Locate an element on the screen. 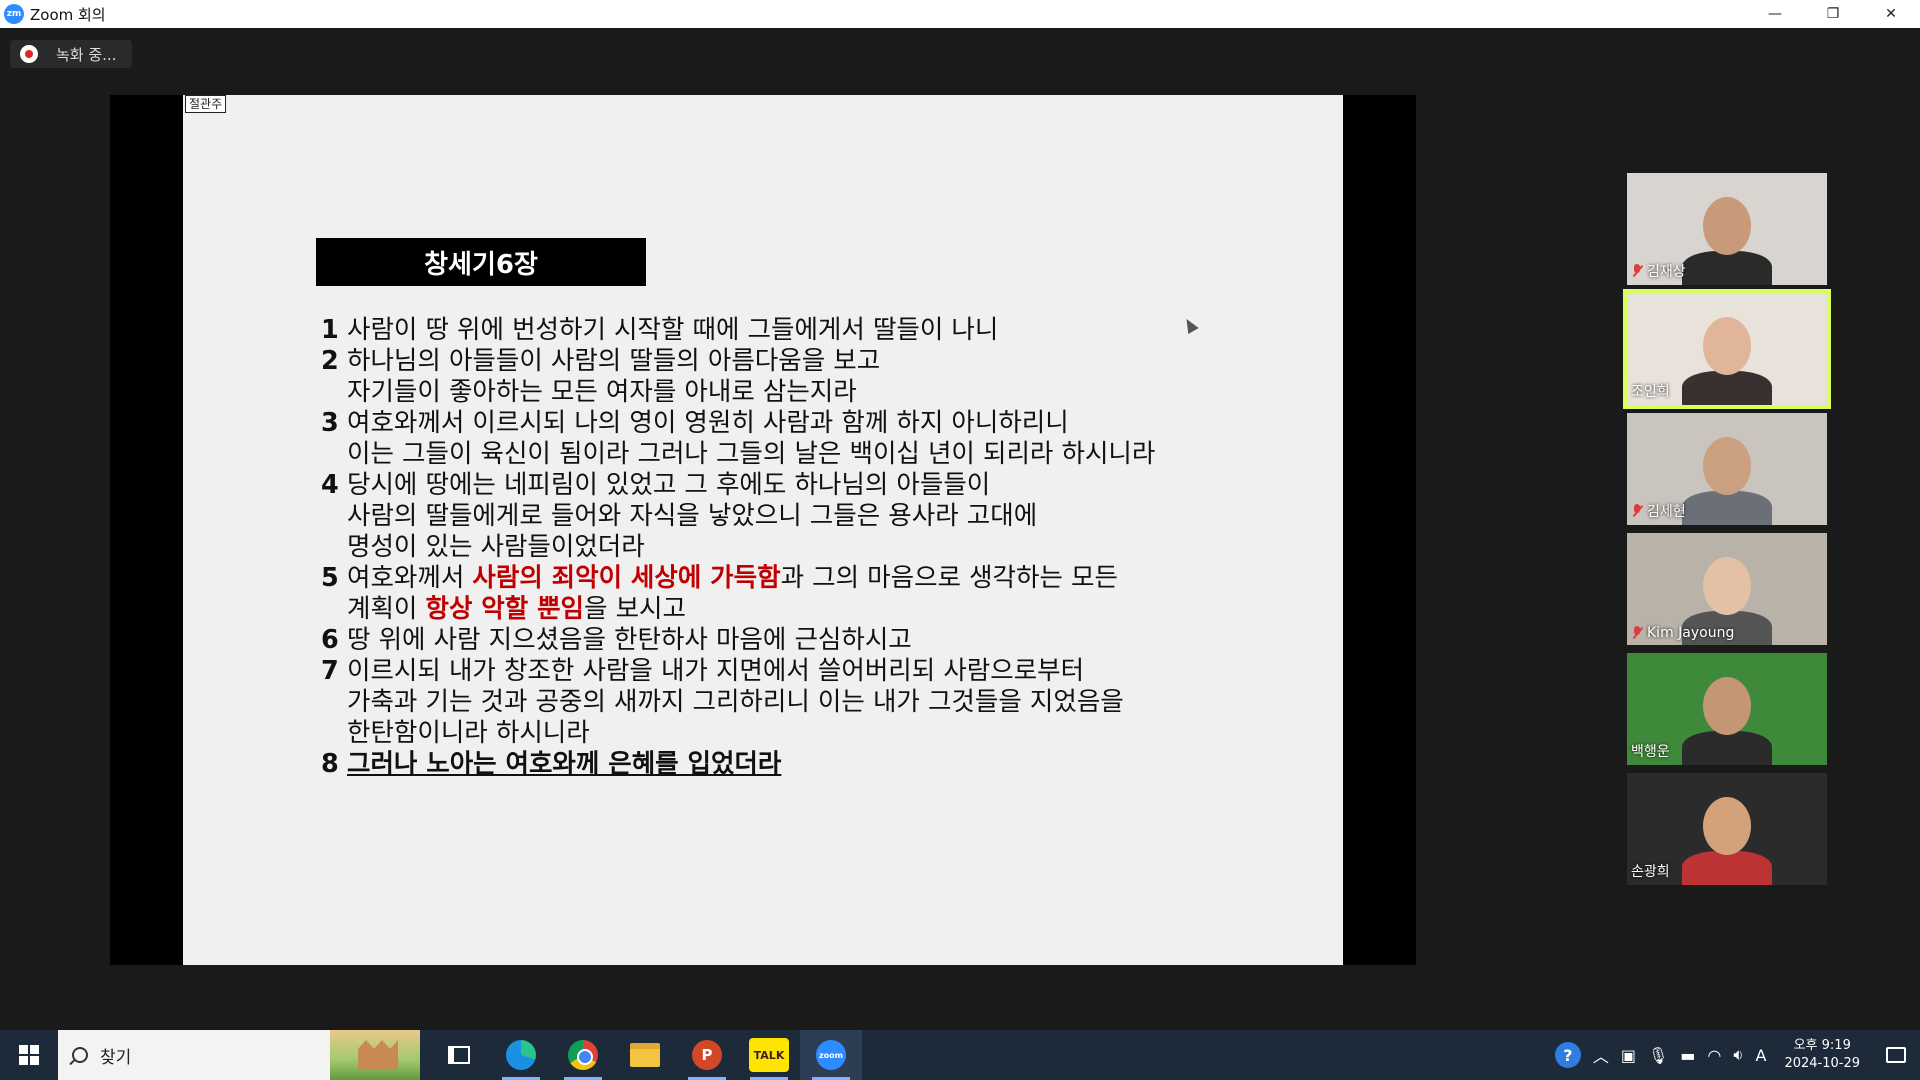 The width and height of the screenshot is (1920, 1080). kakaotalk-button: TALK is located at coordinates (769, 1055).